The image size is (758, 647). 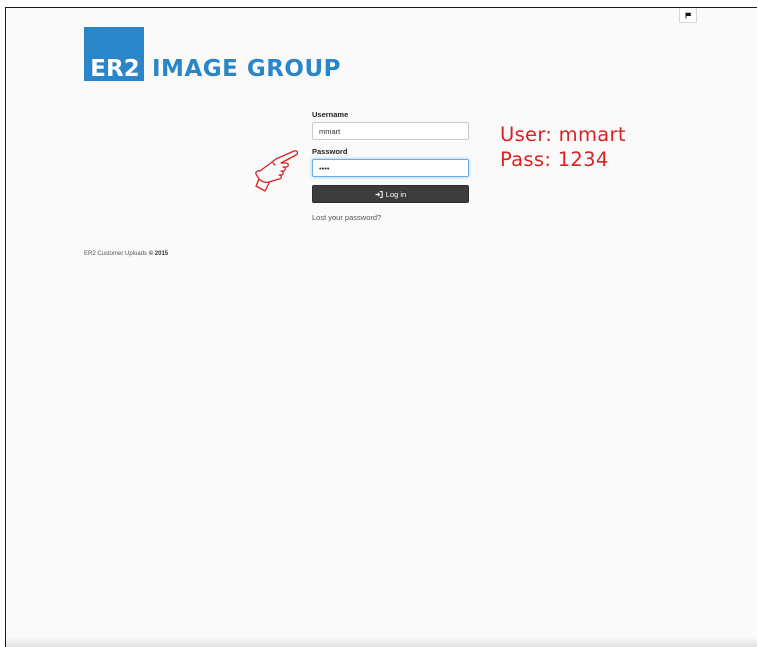 I want to click on footer-text: ER2 Customer Uploads © 2015, so click(x=126, y=254).